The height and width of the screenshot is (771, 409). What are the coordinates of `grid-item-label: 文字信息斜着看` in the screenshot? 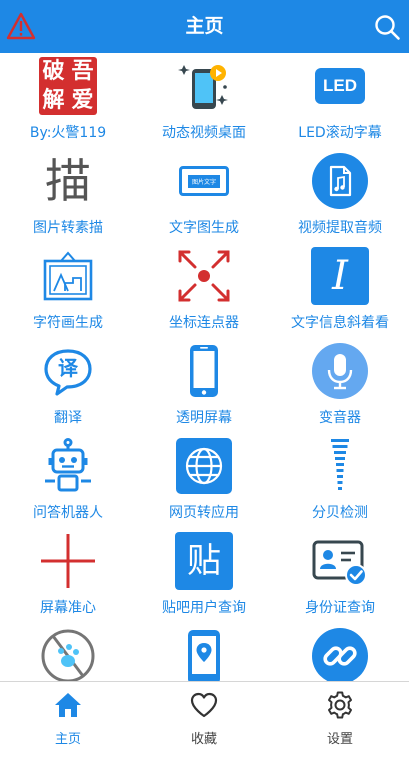 It's located at (340, 323).